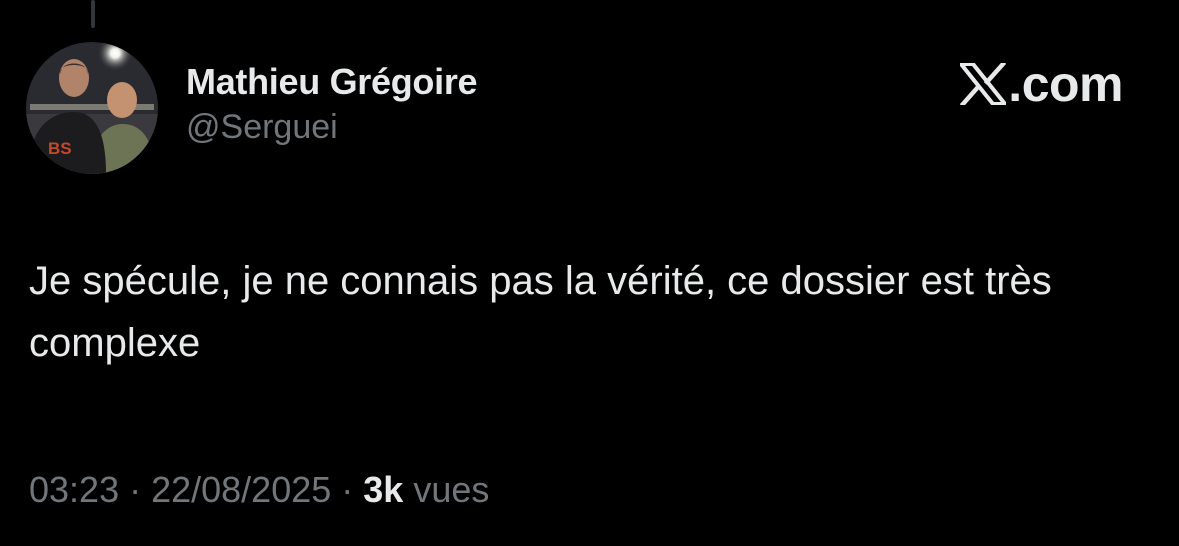 This screenshot has width=1179, height=546. I want to click on tweet-meta: 03:23 · 22/08/2025 · 3k vues, so click(259, 490).